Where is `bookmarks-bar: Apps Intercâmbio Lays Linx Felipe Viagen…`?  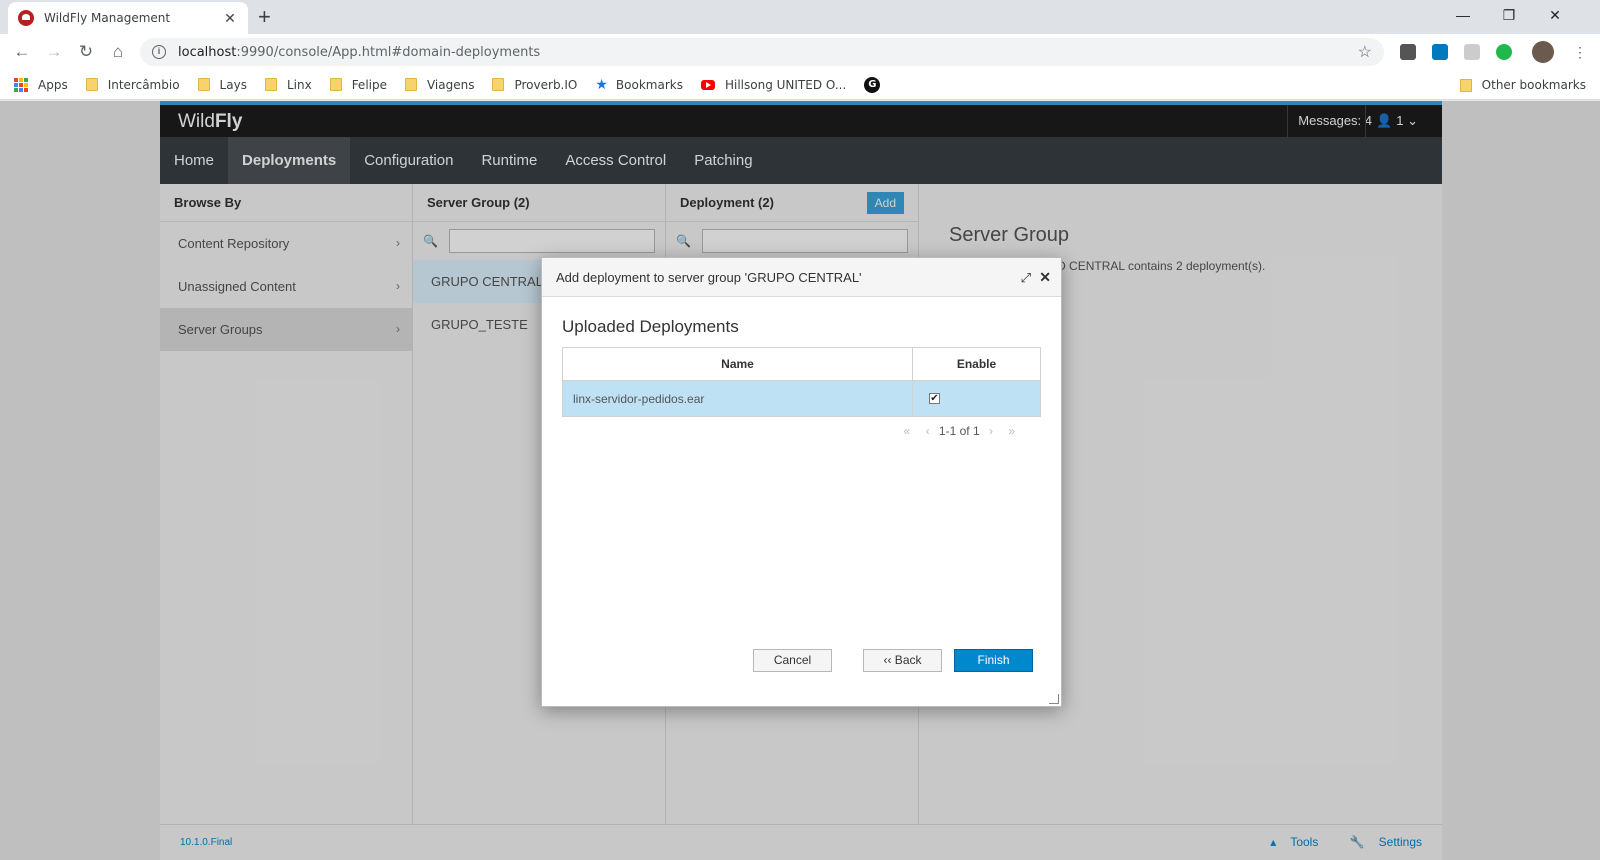 bookmarks-bar: Apps Intercâmbio Lays Linx Felipe Viagen… is located at coordinates (800, 85).